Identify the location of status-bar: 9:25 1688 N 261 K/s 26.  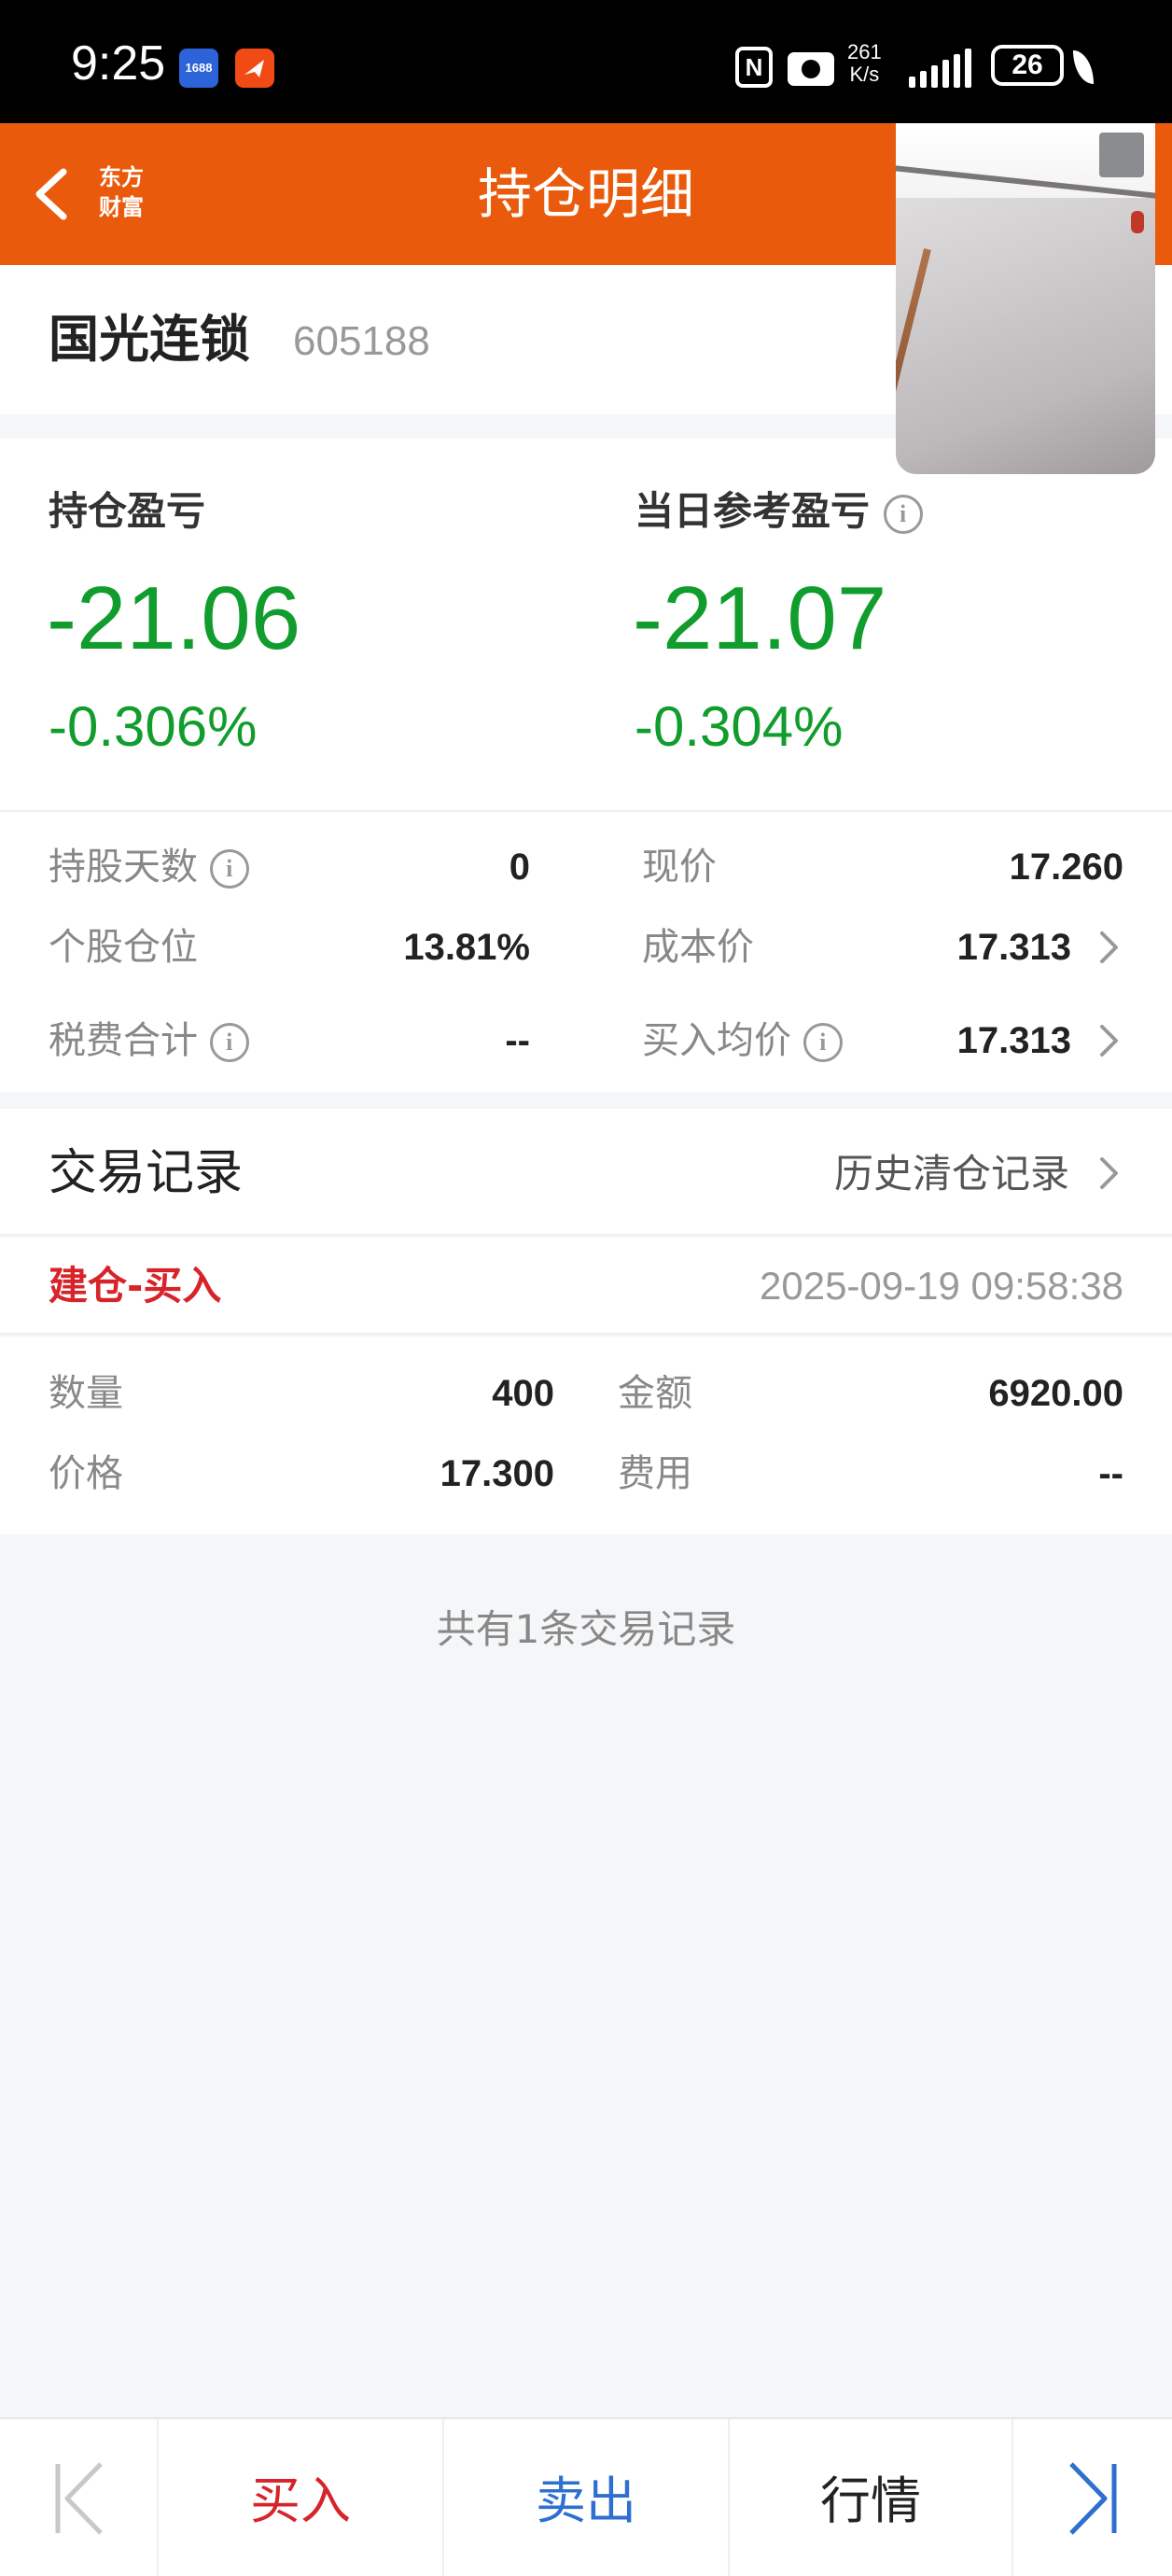
(586, 61).